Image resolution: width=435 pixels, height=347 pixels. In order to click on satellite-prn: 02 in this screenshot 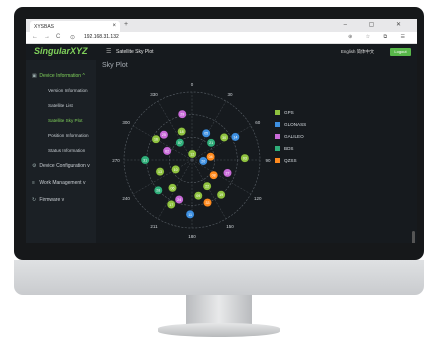, I will do `click(167, 151)`.